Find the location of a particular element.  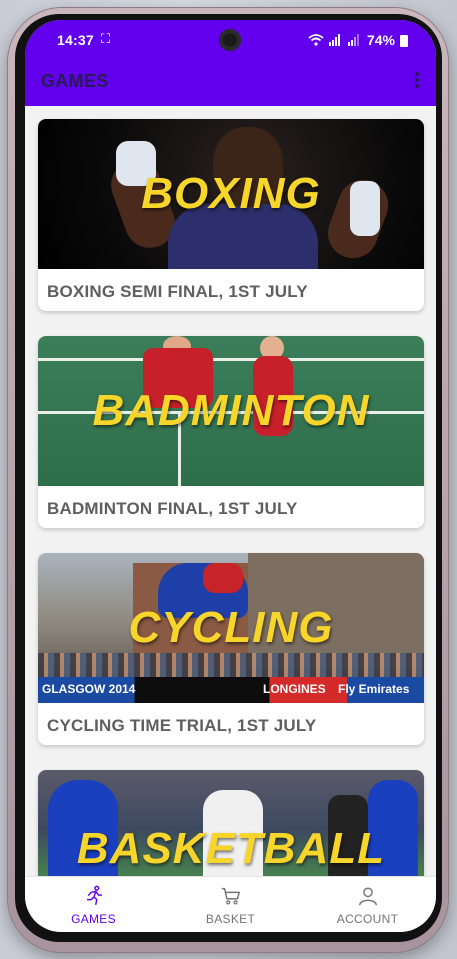

status-icons: 74% is located at coordinates (358, 40).